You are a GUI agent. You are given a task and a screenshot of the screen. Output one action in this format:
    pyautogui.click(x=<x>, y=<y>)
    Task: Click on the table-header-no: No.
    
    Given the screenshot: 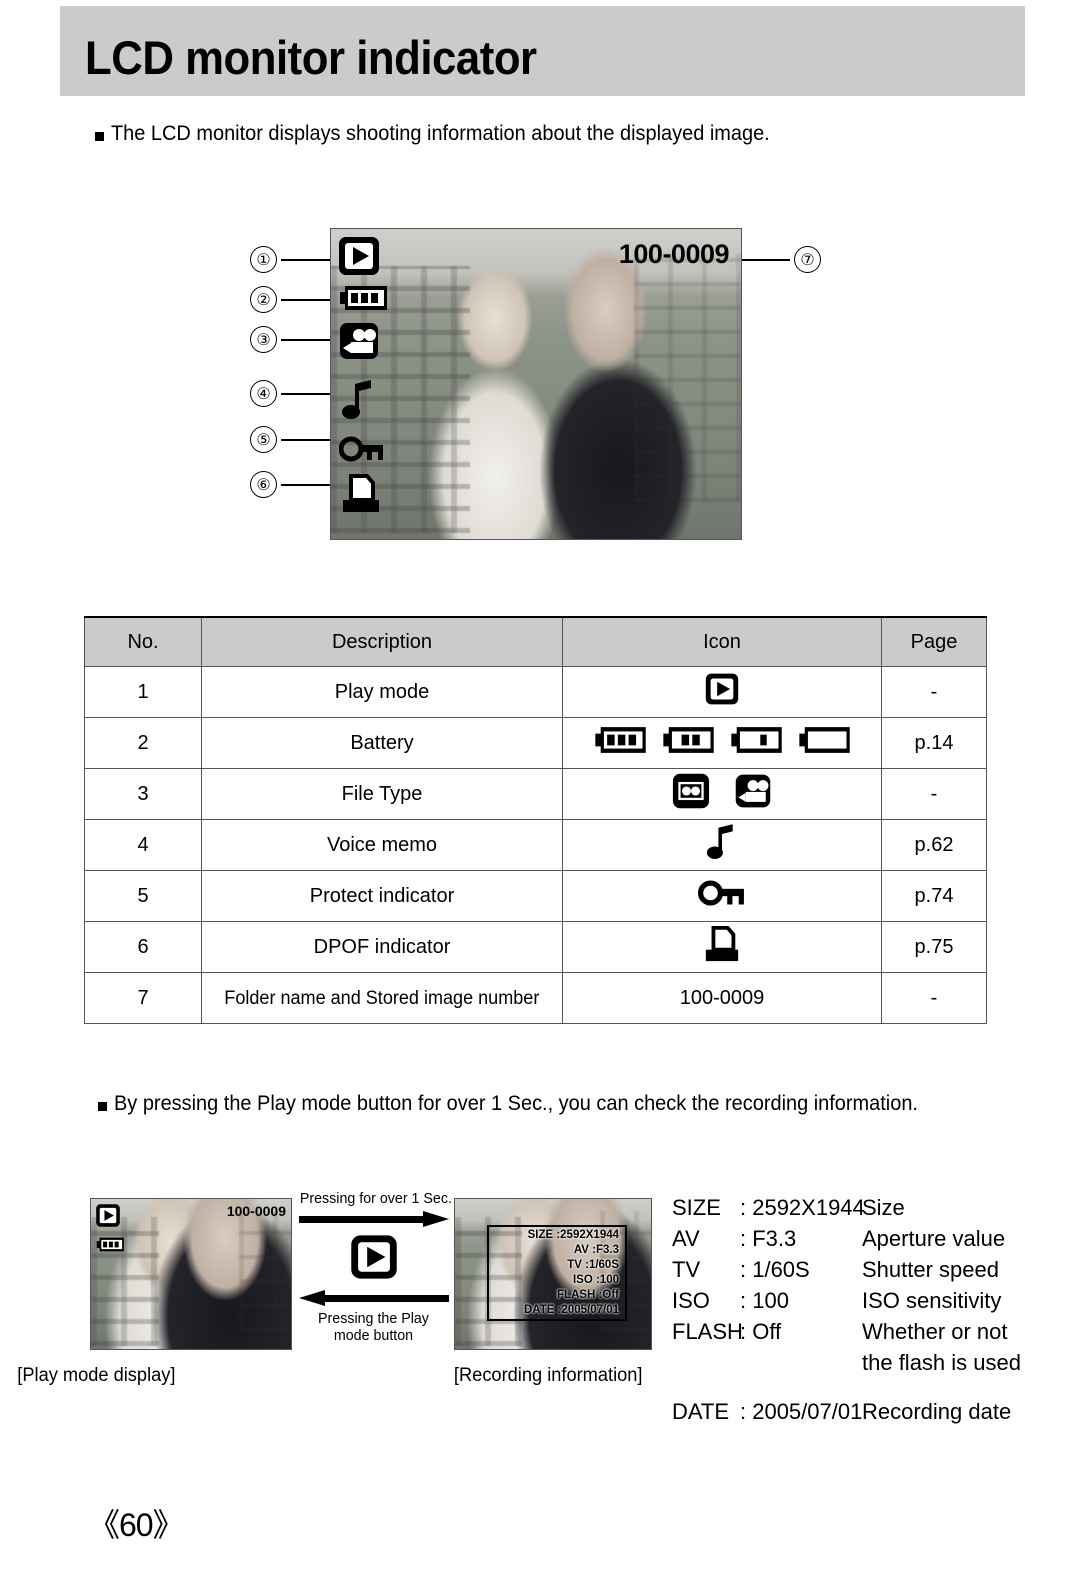 What is the action you would take?
    pyautogui.click(x=143, y=641)
    